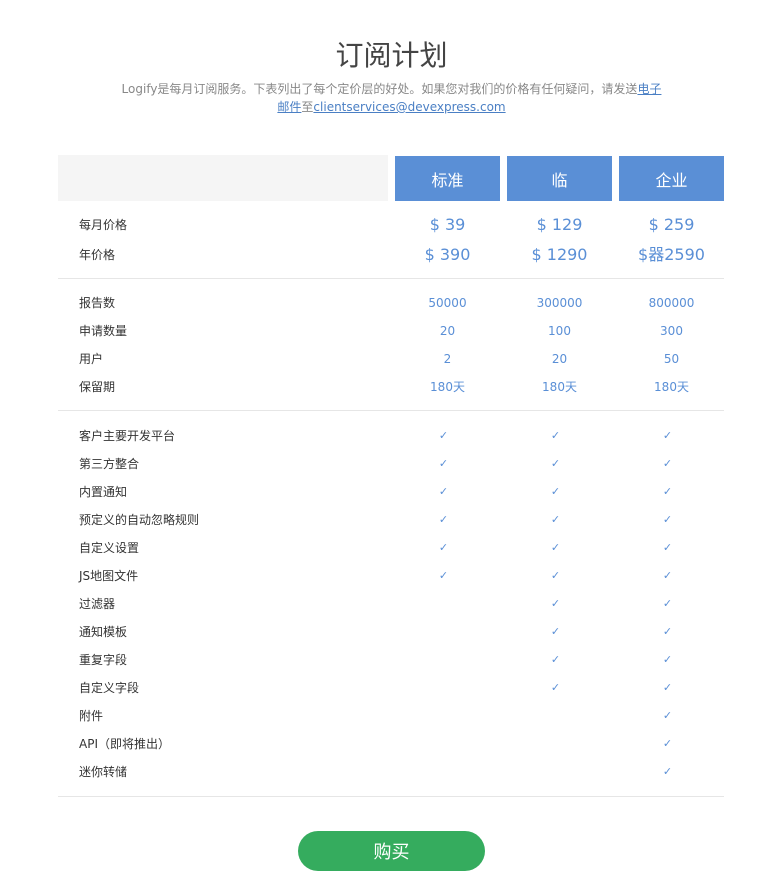  I want to click on table-header-blank, so click(223, 178).